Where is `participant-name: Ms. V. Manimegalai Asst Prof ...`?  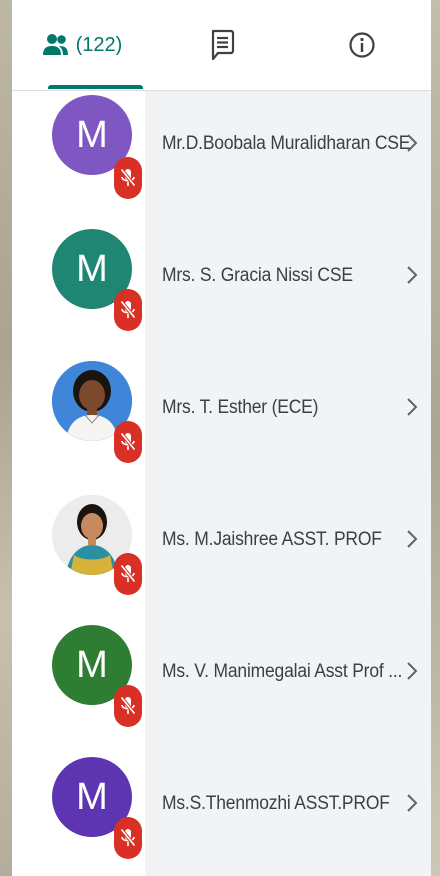
participant-name: Ms. V. Manimegalai Asst Prof ... is located at coordinates (282, 671).